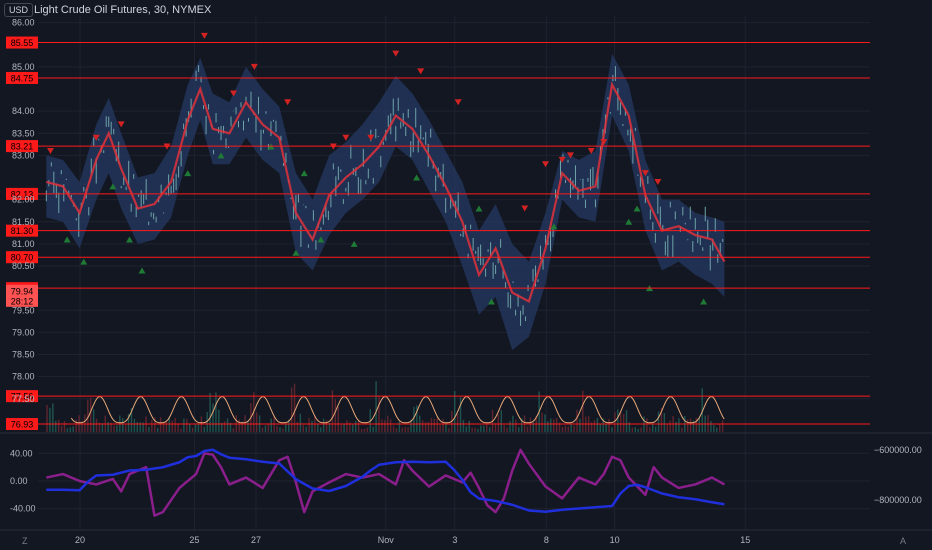 The image size is (932, 550). Describe the element at coordinates (23, 266) in the screenshot. I see `price-axis-tick: 80.50` at that location.